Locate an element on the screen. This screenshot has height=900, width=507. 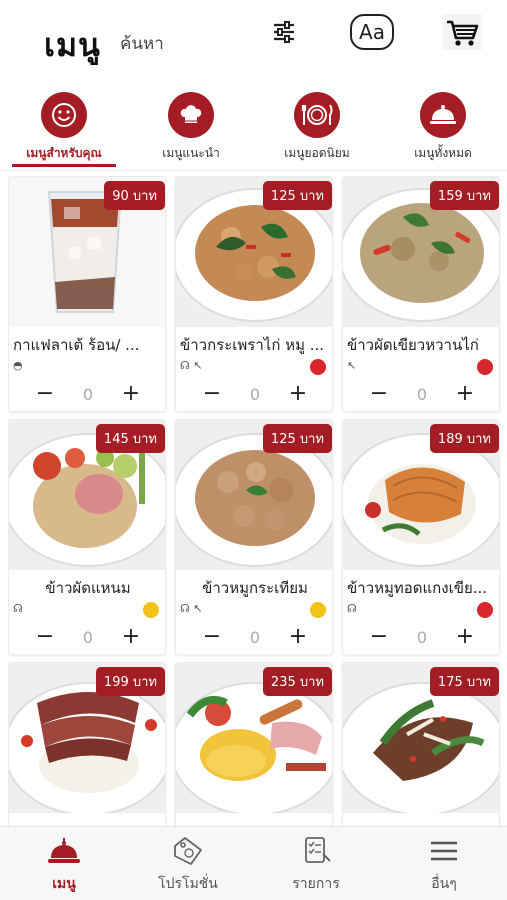
nav-menu: เมนู is located at coordinates (64, 866).